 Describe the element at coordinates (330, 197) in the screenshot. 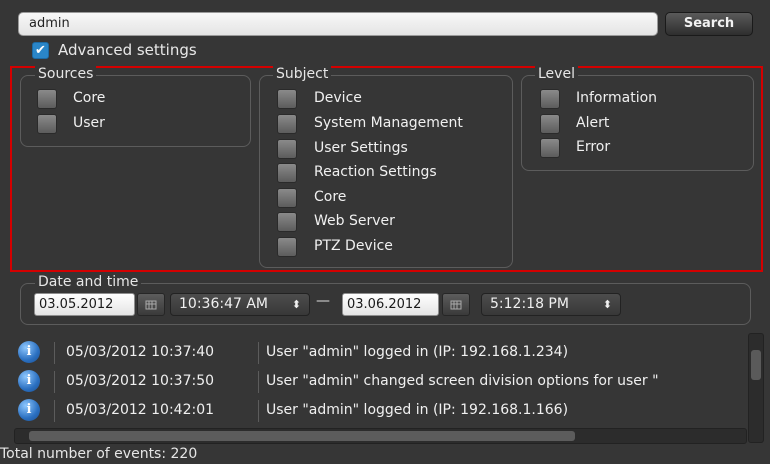

I see `subject-core-label: Core` at that location.